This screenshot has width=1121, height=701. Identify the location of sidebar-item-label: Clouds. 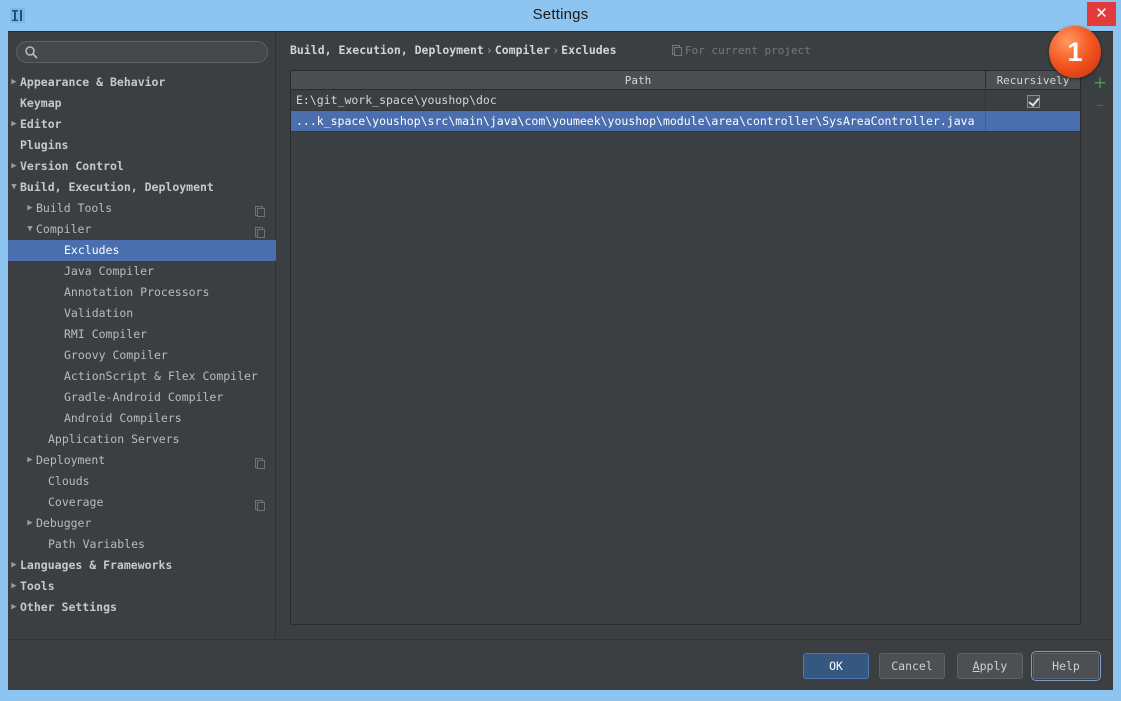
(69, 481).